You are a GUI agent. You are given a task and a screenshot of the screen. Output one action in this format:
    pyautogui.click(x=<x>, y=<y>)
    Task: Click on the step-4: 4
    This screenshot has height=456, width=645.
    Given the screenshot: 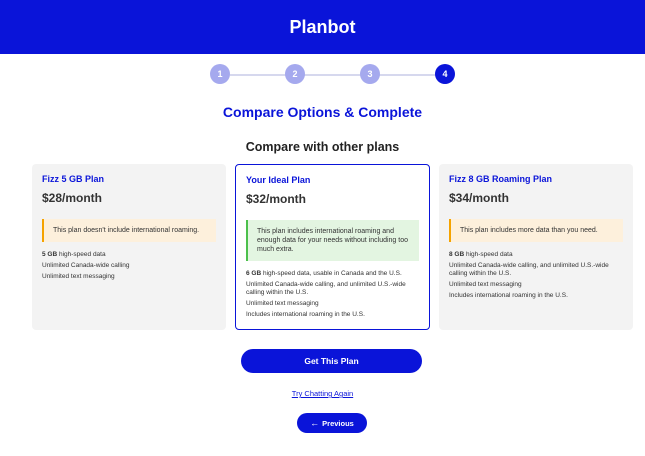 What is the action you would take?
    pyautogui.click(x=445, y=74)
    